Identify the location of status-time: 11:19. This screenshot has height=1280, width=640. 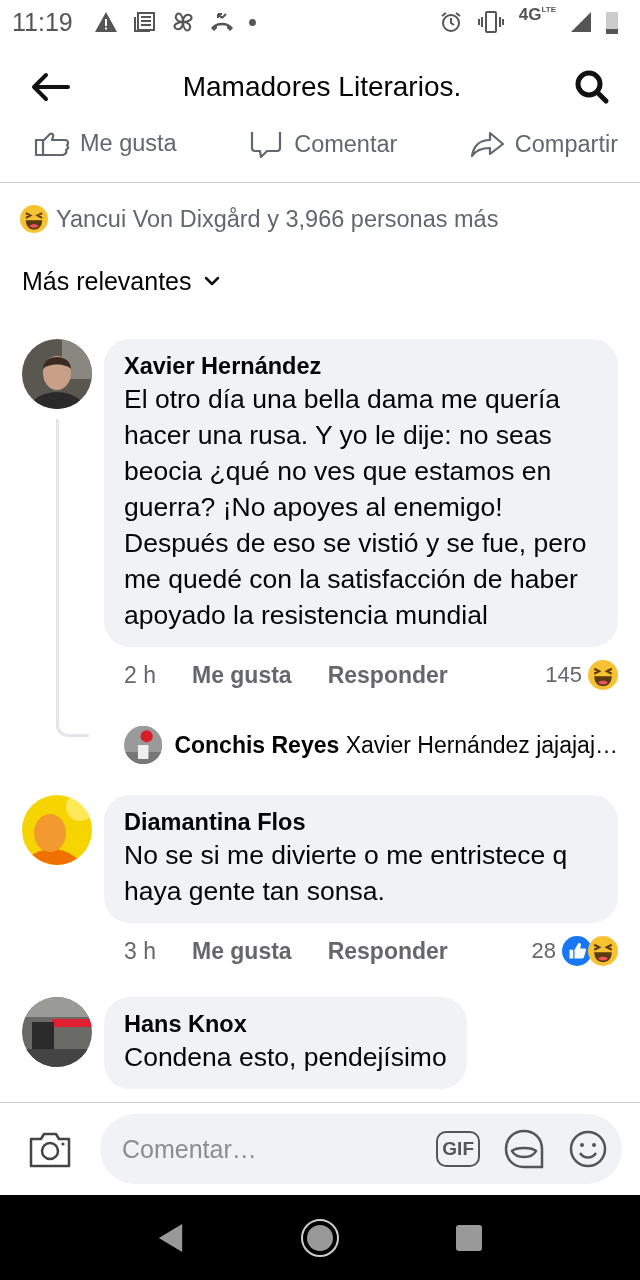
(42, 22).